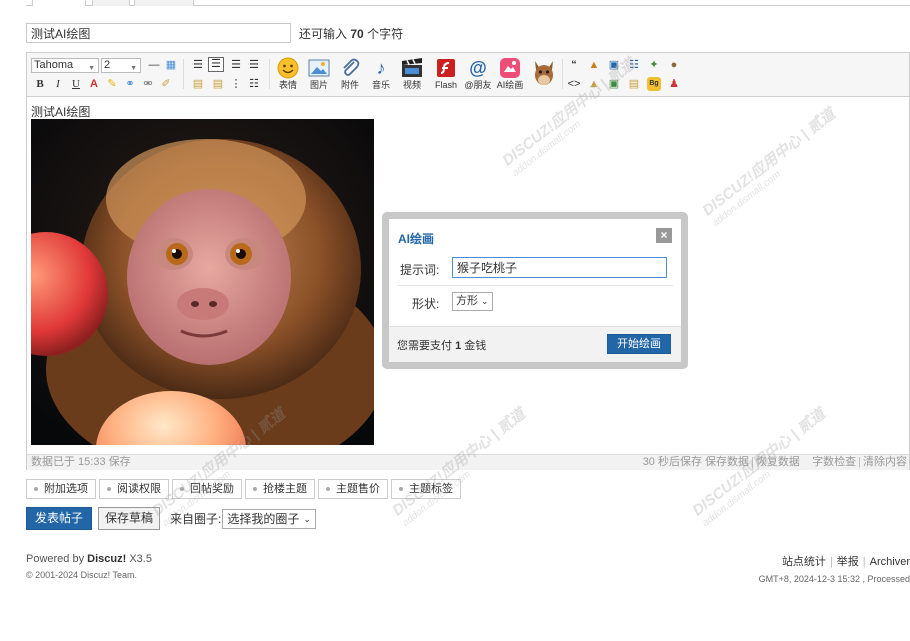 Image resolution: width=910 pixels, height=641 pixels. What do you see at coordinates (672, 462) in the screenshot?
I see `autosave-countdown: 30 秒后保存` at bounding box center [672, 462].